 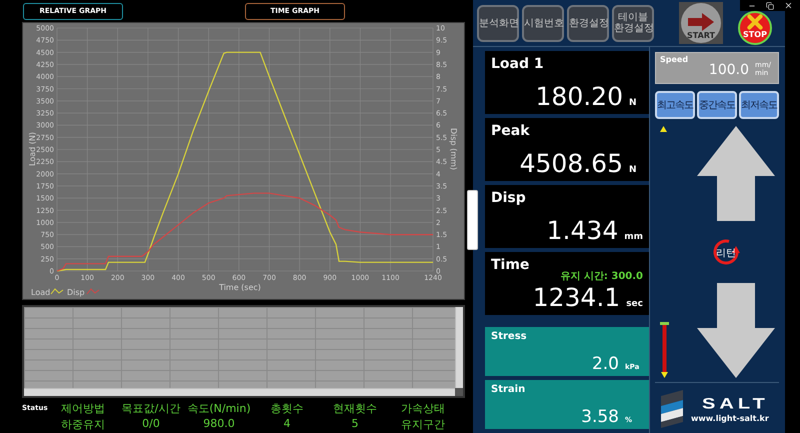 I want to click on start-button: START, so click(x=701, y=23).